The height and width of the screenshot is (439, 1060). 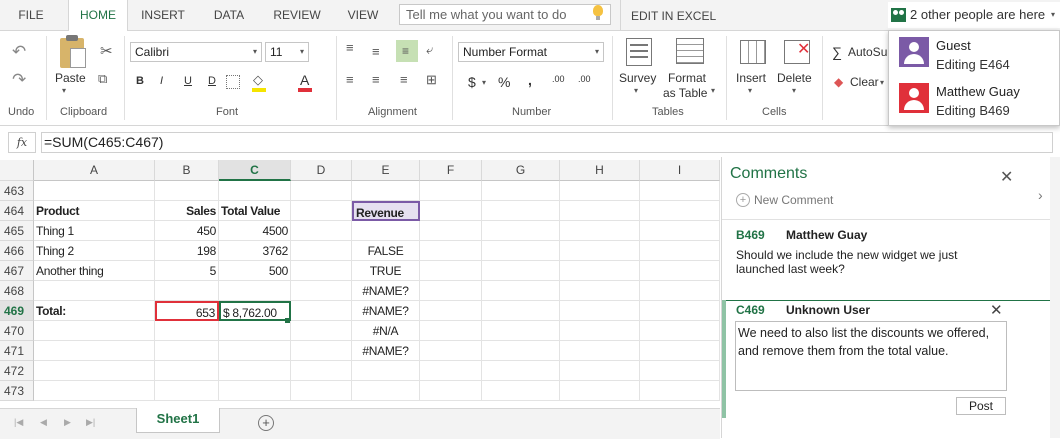 What do you see at coordinates (102, 79) in the screenshot?
I see `copy-icon: ⧉` at bounding box center [102, 79].